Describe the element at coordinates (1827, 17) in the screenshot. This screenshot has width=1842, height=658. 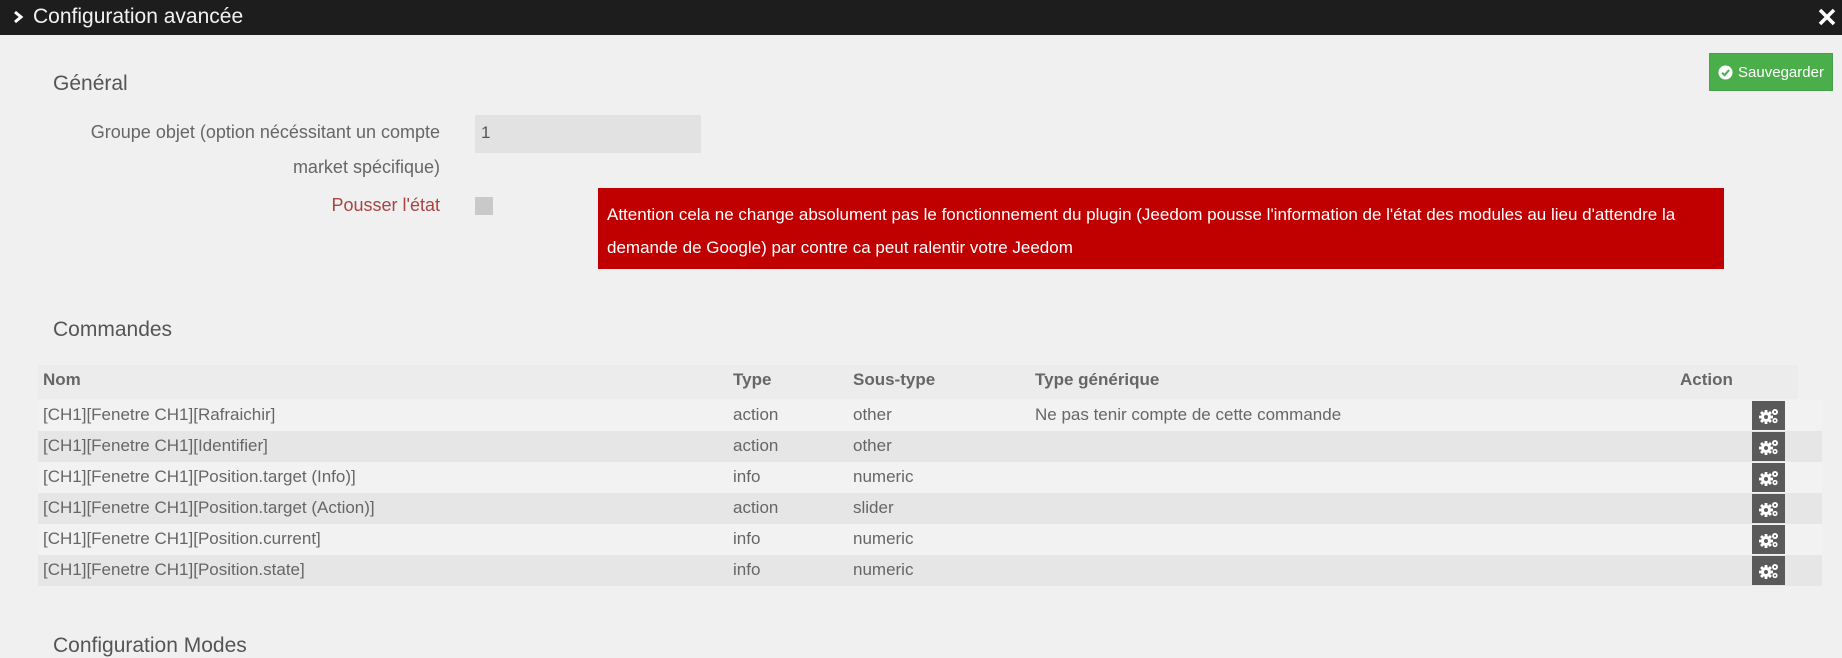
I see `close-icon` at that location.